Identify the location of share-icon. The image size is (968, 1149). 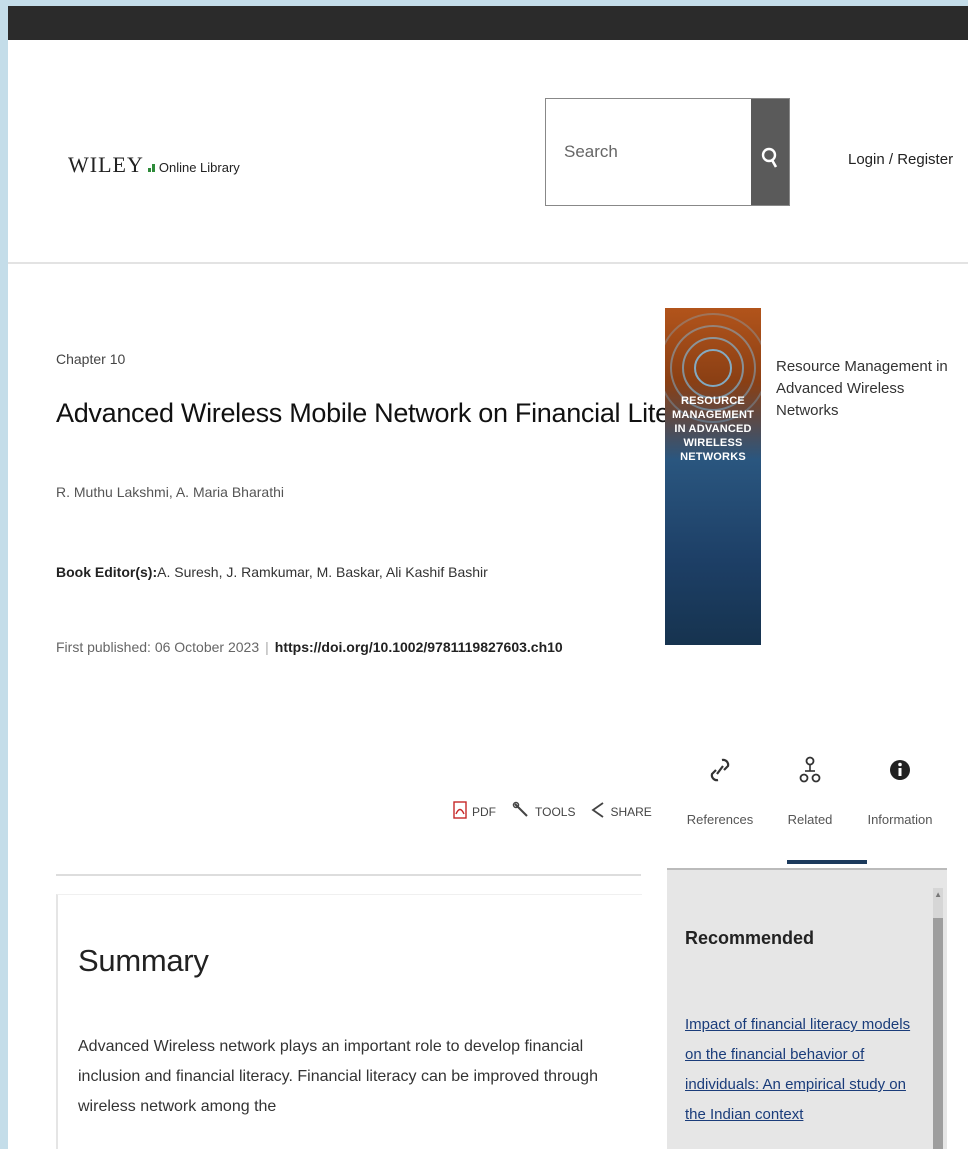
(598, 811).